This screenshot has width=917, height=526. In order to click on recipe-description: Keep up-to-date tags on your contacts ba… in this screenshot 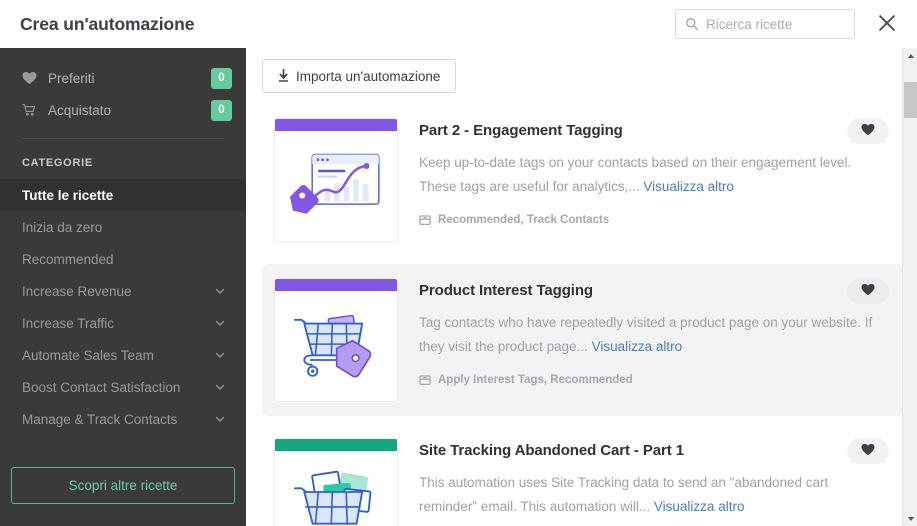, I will do `click(649, 175)`.